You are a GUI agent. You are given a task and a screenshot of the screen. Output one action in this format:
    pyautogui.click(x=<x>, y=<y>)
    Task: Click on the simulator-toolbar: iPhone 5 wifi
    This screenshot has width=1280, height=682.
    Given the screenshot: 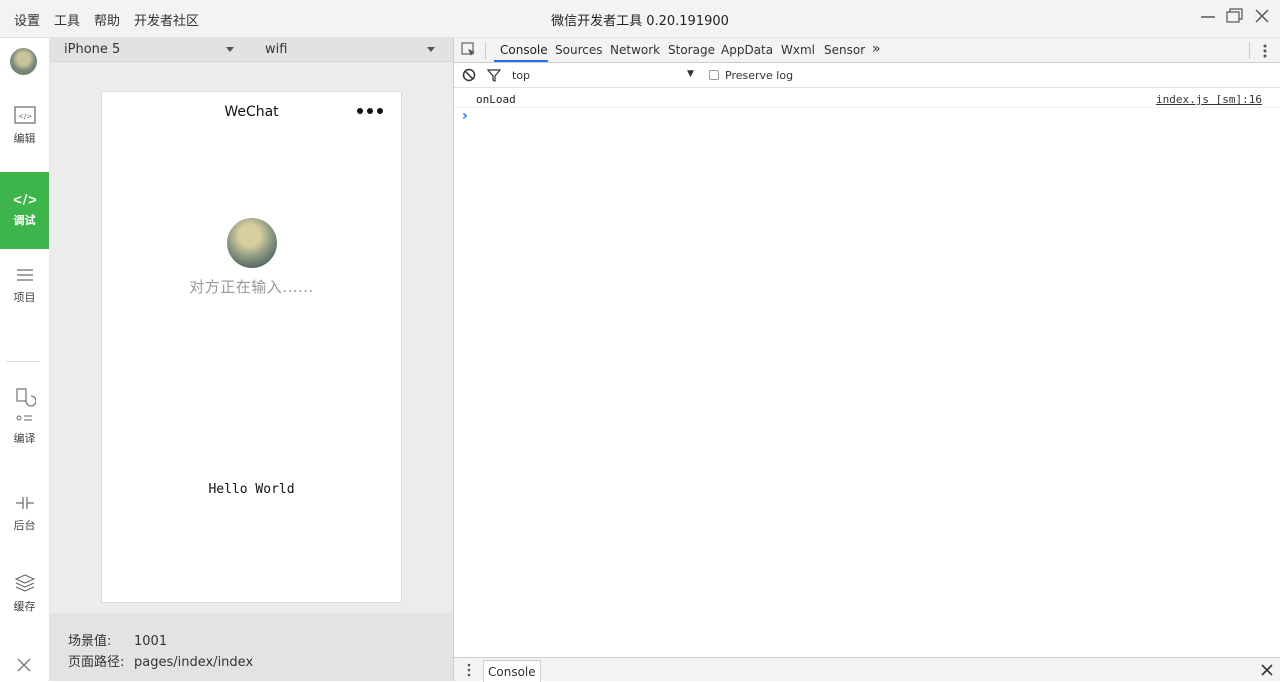 What is the action you would take?
    pyautogui.click(x=251, y=50)
    